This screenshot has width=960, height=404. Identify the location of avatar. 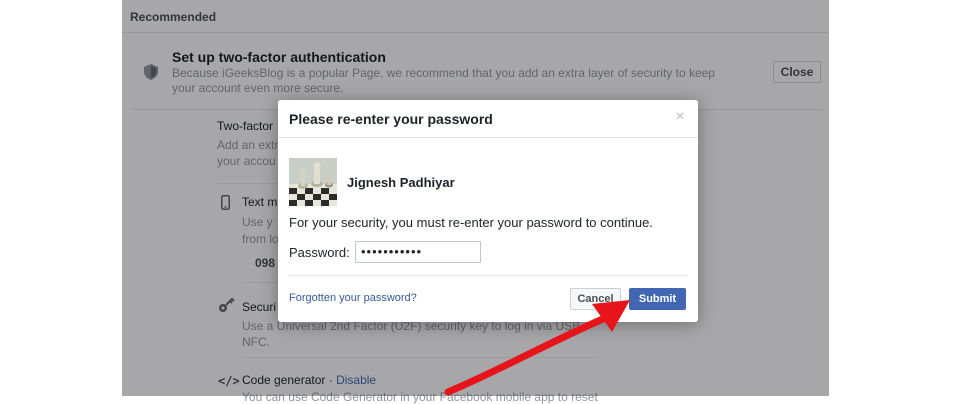
(313, 182).